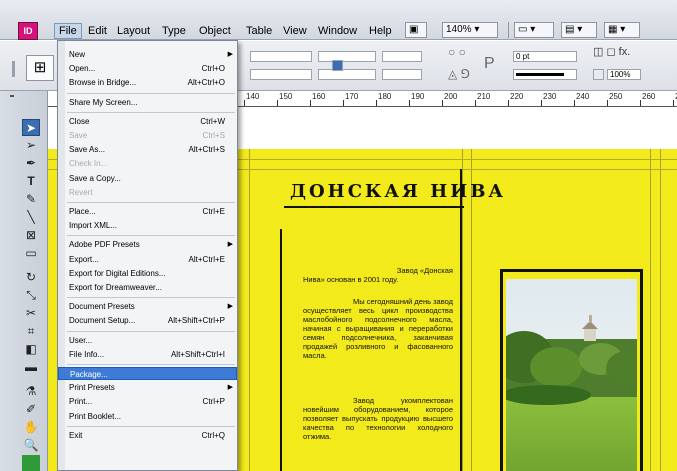 The width and height of the screenshot is (677, 471). Describe the element at coordinates (579, 30) in the screenshot. I see `screen-mode-button: ▤ ▾` at that location.